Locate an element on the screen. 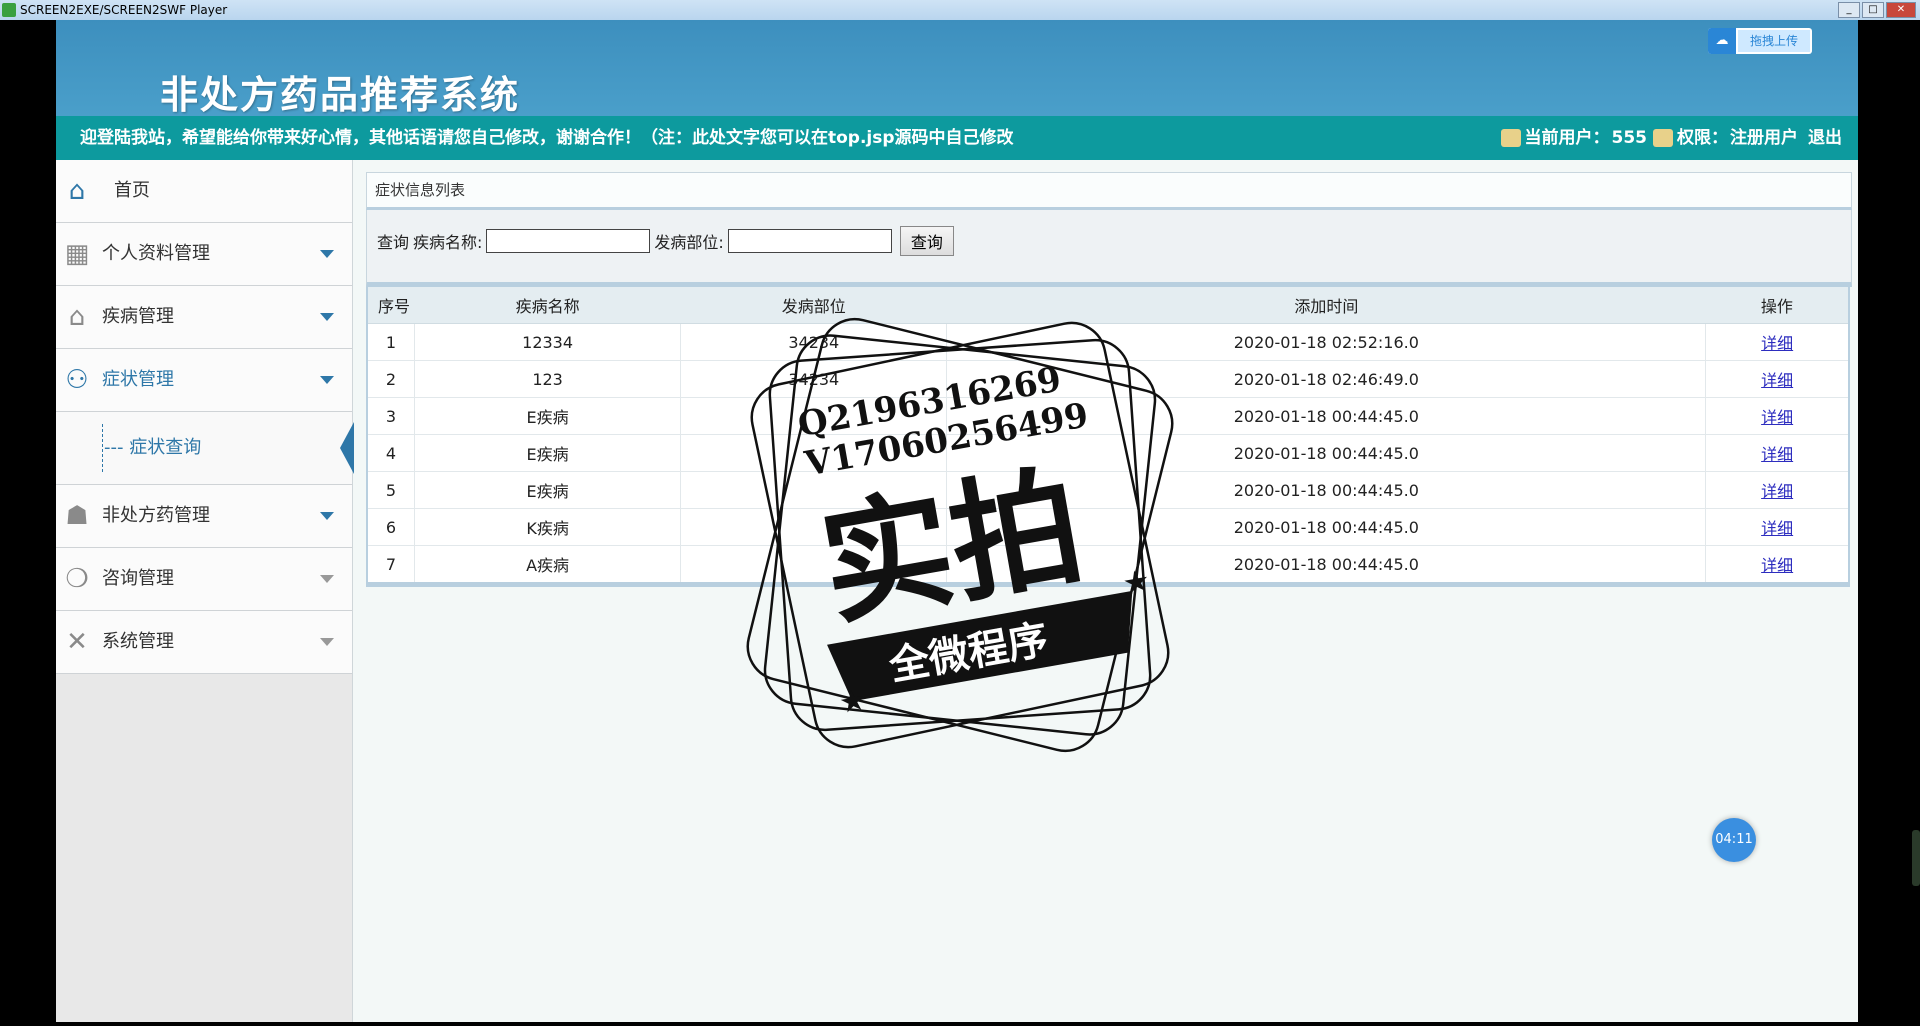  sidebar-item-label: 首页 is located at coordinates (132, 190).